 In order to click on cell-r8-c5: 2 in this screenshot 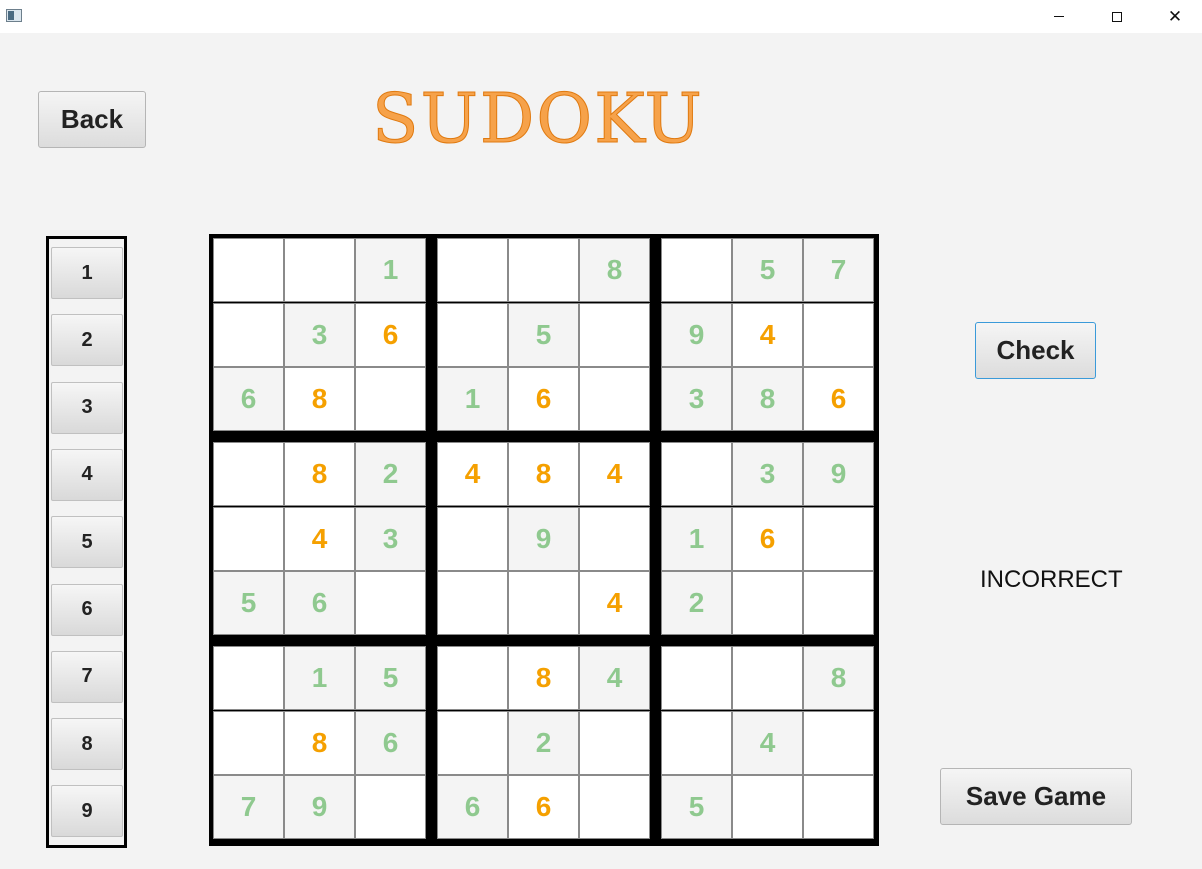, I will do `click(543, 743)`.